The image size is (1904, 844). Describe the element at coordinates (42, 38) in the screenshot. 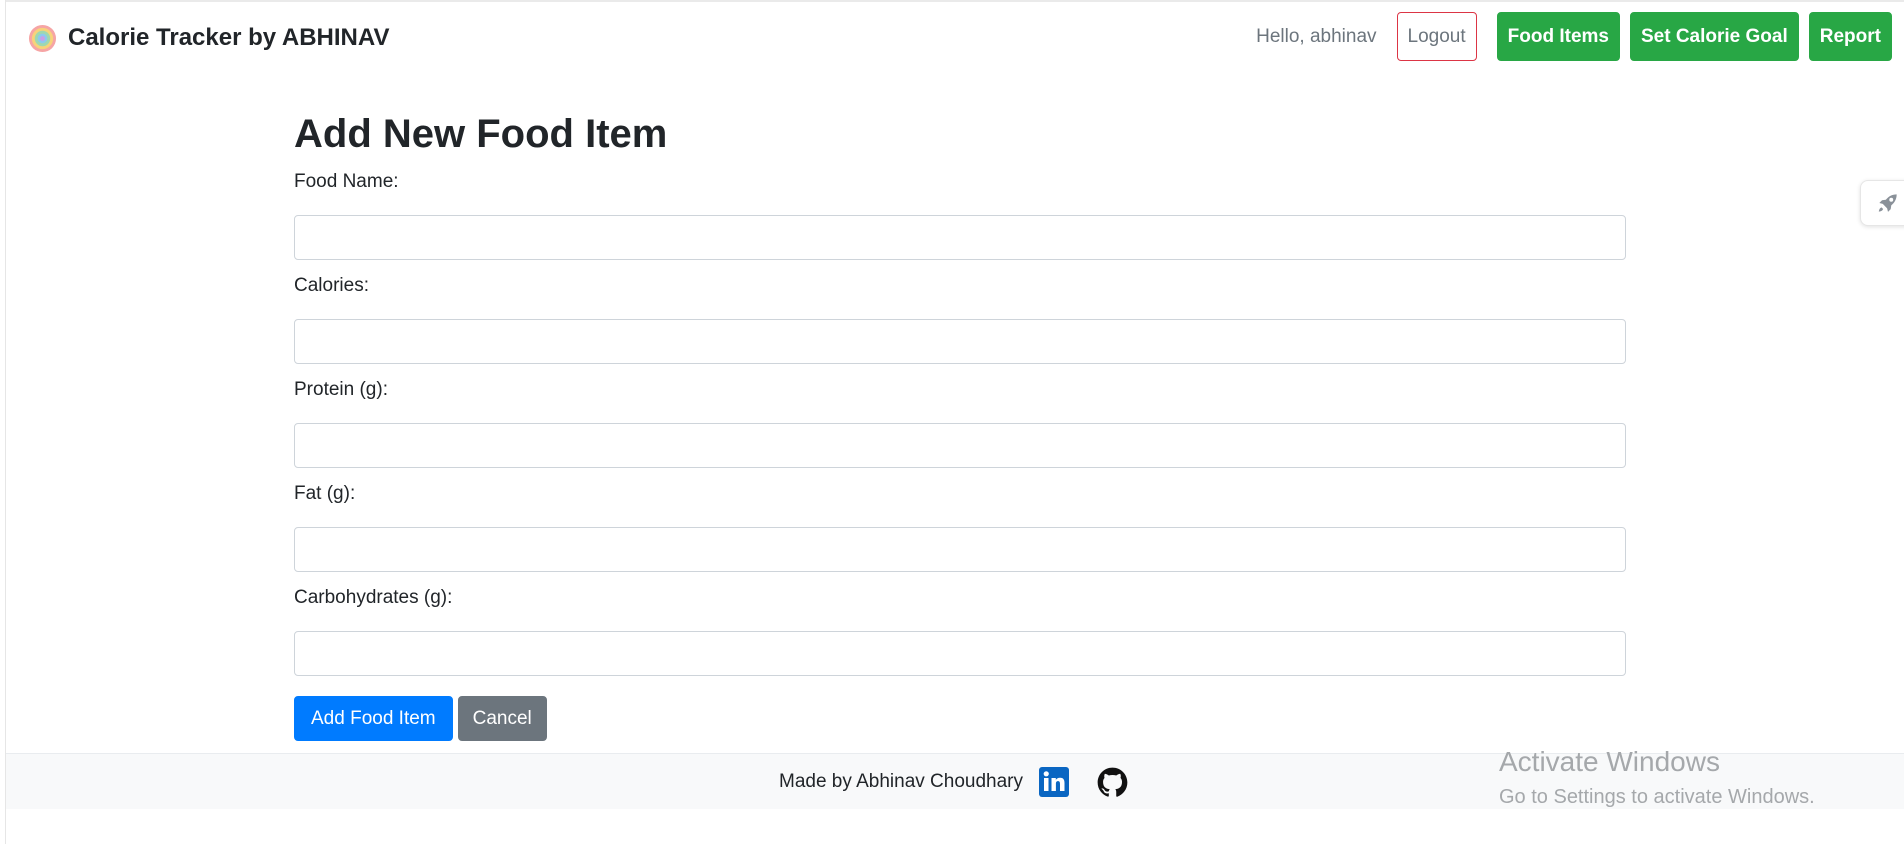

I see `brand-logo-icon` at that location.